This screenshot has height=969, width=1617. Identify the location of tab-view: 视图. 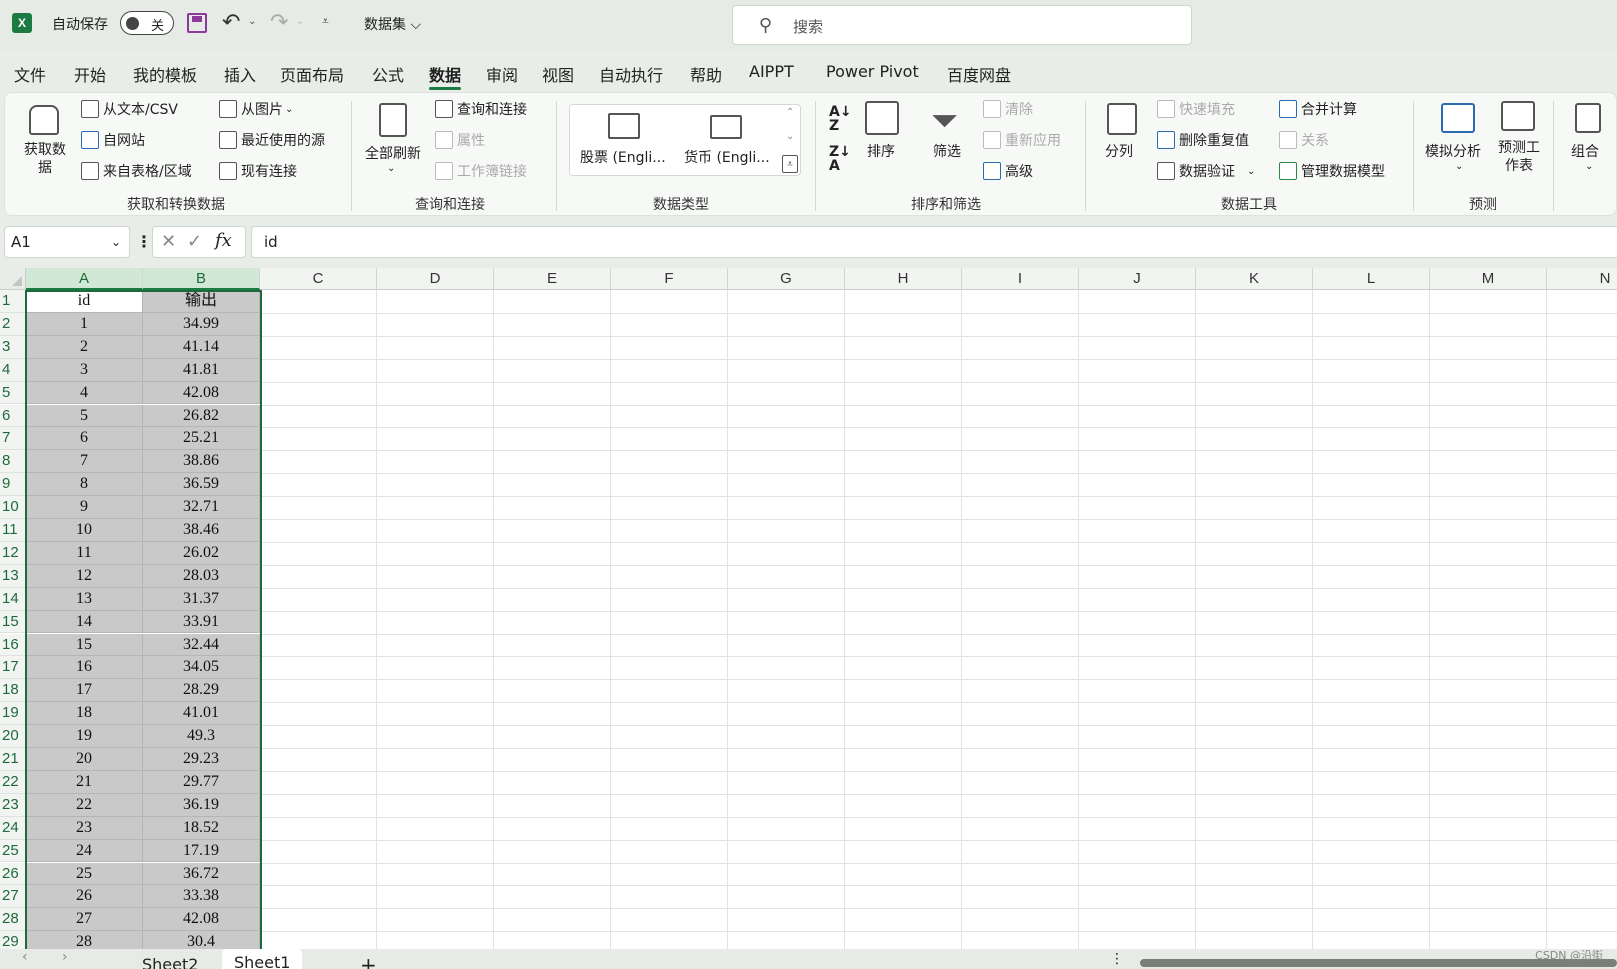
(558, 74).